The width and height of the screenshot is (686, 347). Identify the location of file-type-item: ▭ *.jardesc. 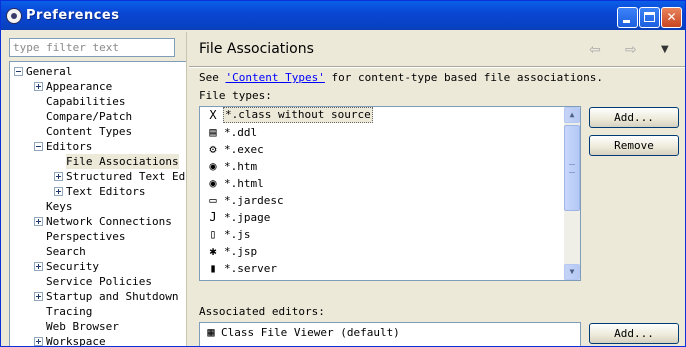
(383, 201).